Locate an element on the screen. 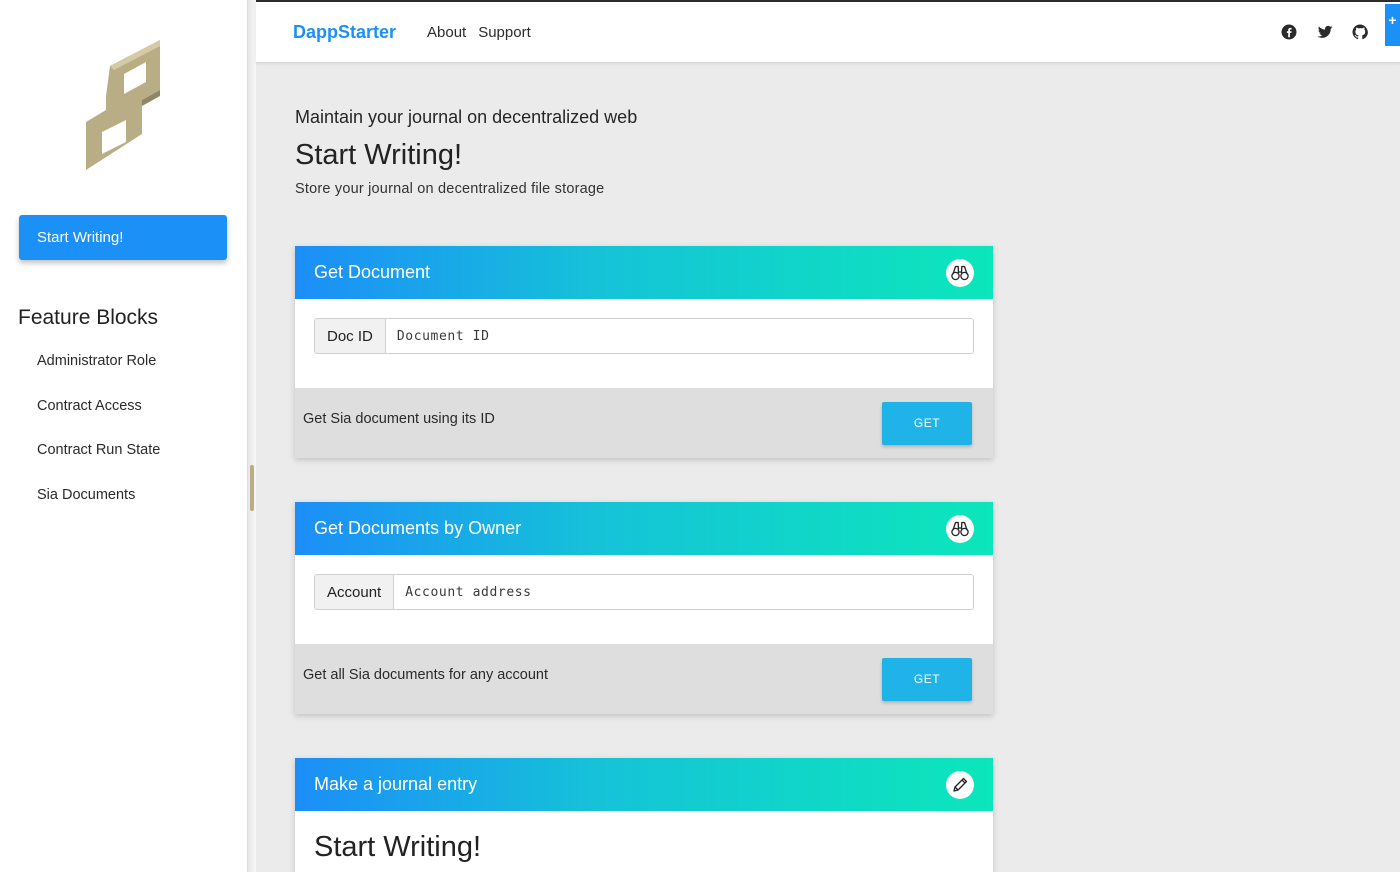 The height and width of the screenshot is (872, 1400). card-footer-text: Get Sia document using its ID is located at coordinates (399, 419).